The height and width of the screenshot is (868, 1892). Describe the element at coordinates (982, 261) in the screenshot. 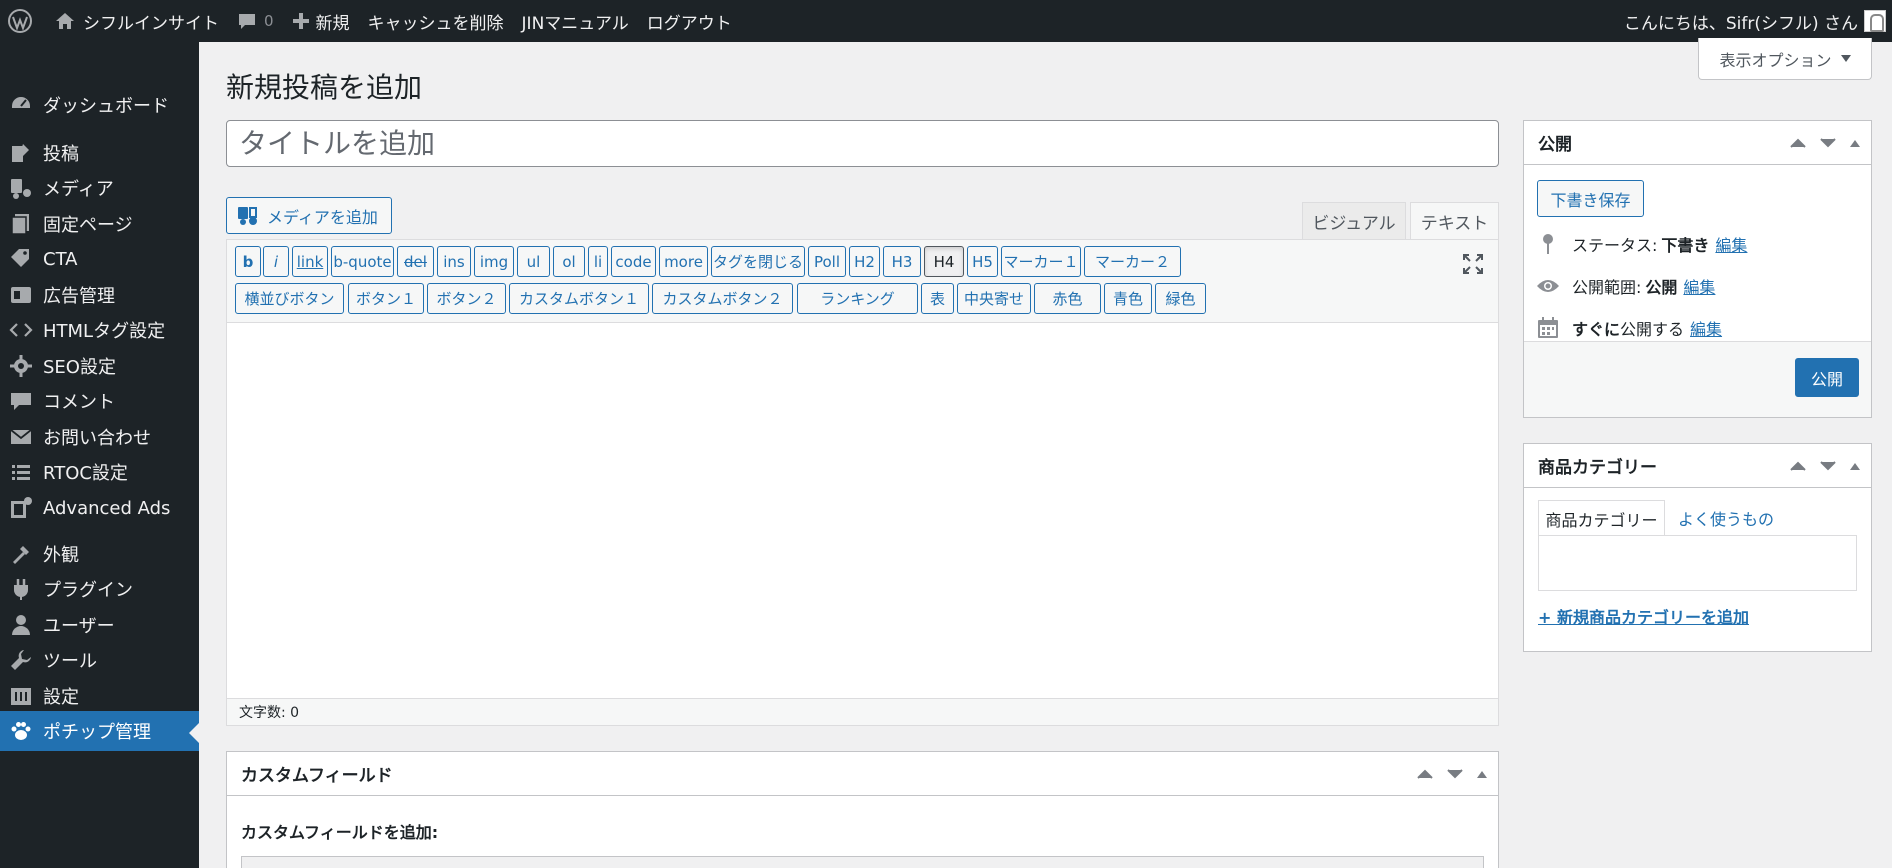

I see `quicktag-button: H5` at that location.